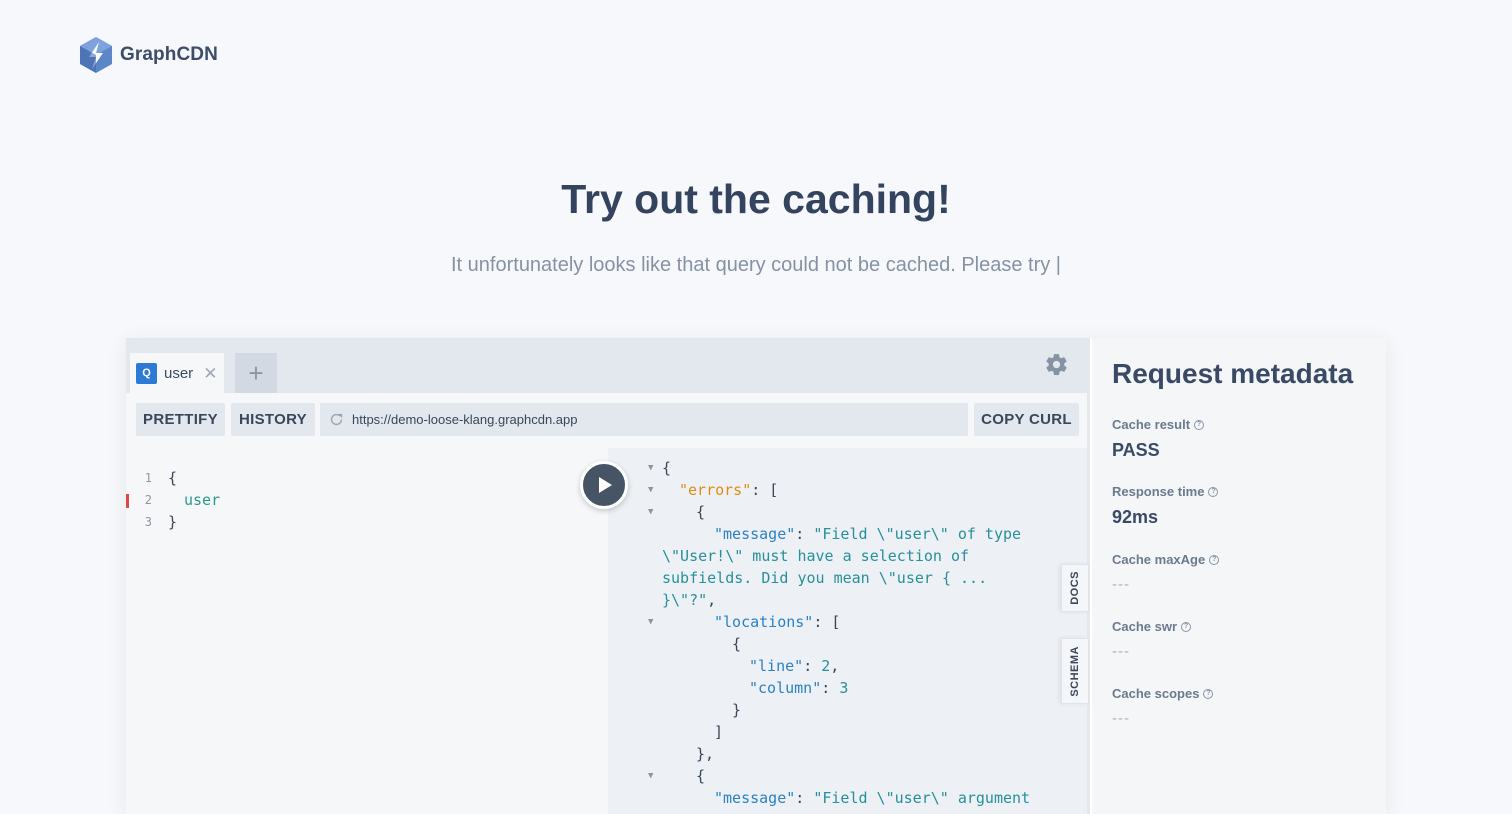 The height and width of the screenshot is (814, 1512). I want to click on result-value: "Field \"user\" argument, so click(922, 798).